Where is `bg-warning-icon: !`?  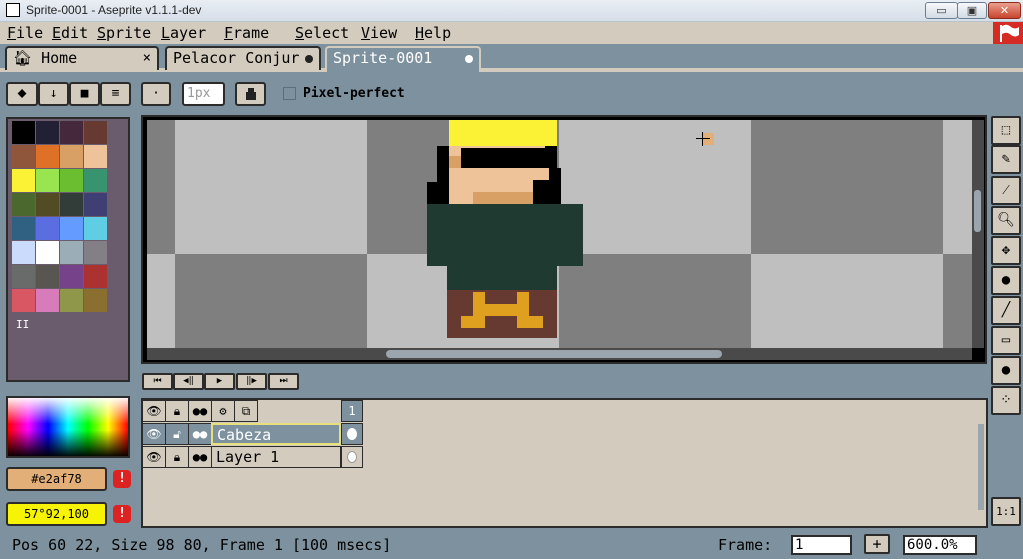
bg-warning-icon: ! is located at coordinates (122, 514).